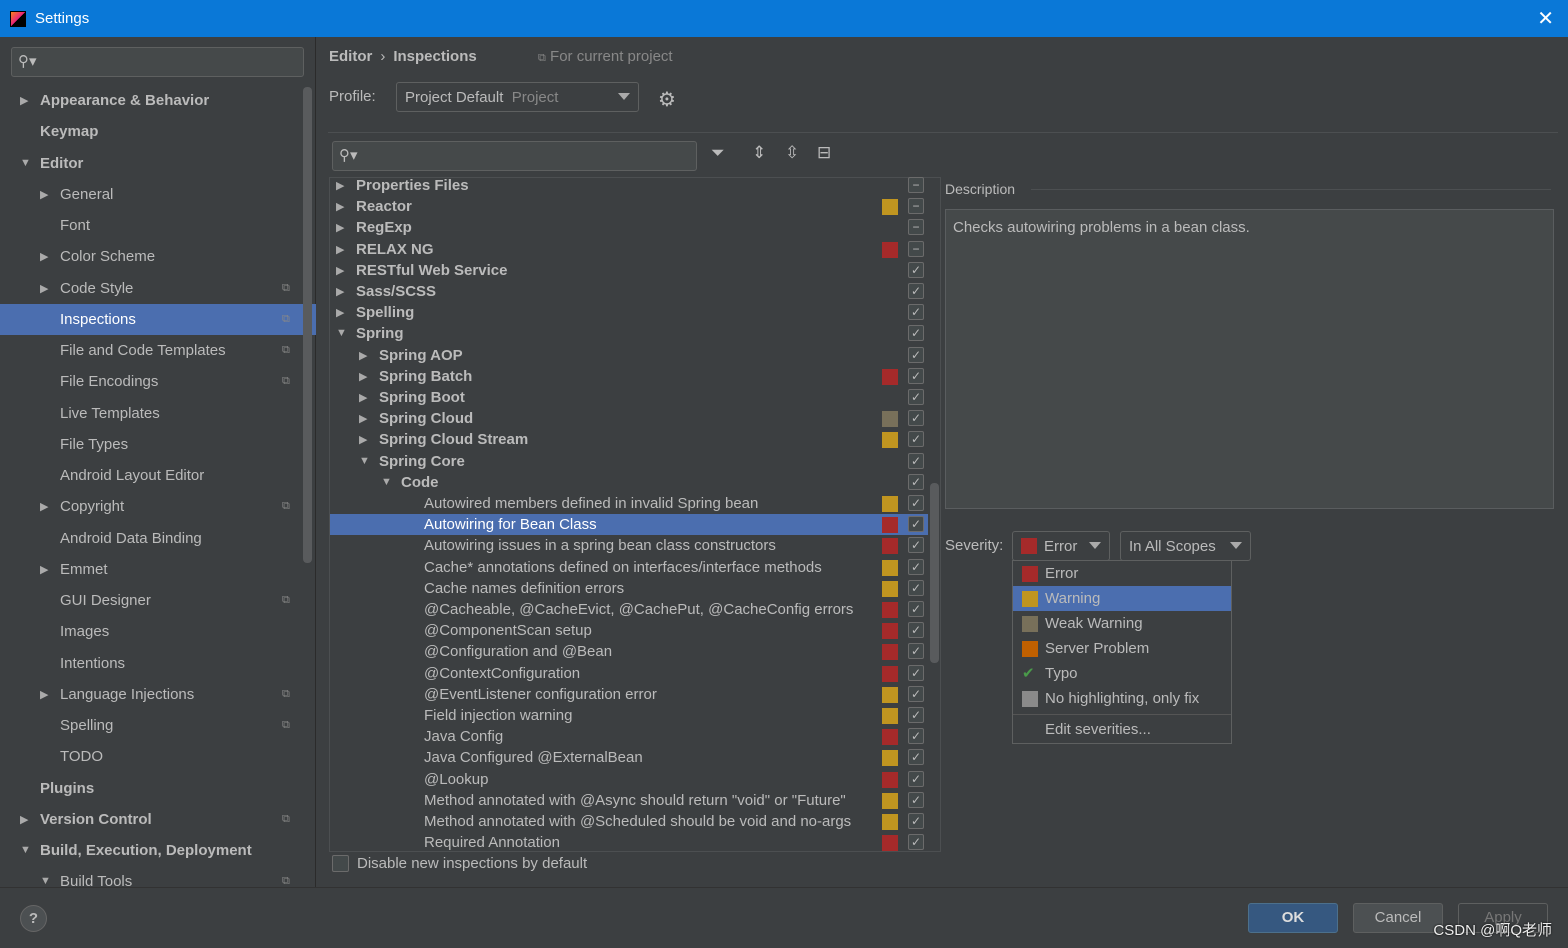 The height and width of the screenshot is (948, 1568). Describe the element at coordinates (1122, 573) in the screenshot. I see `severity-option: Error` at that location.